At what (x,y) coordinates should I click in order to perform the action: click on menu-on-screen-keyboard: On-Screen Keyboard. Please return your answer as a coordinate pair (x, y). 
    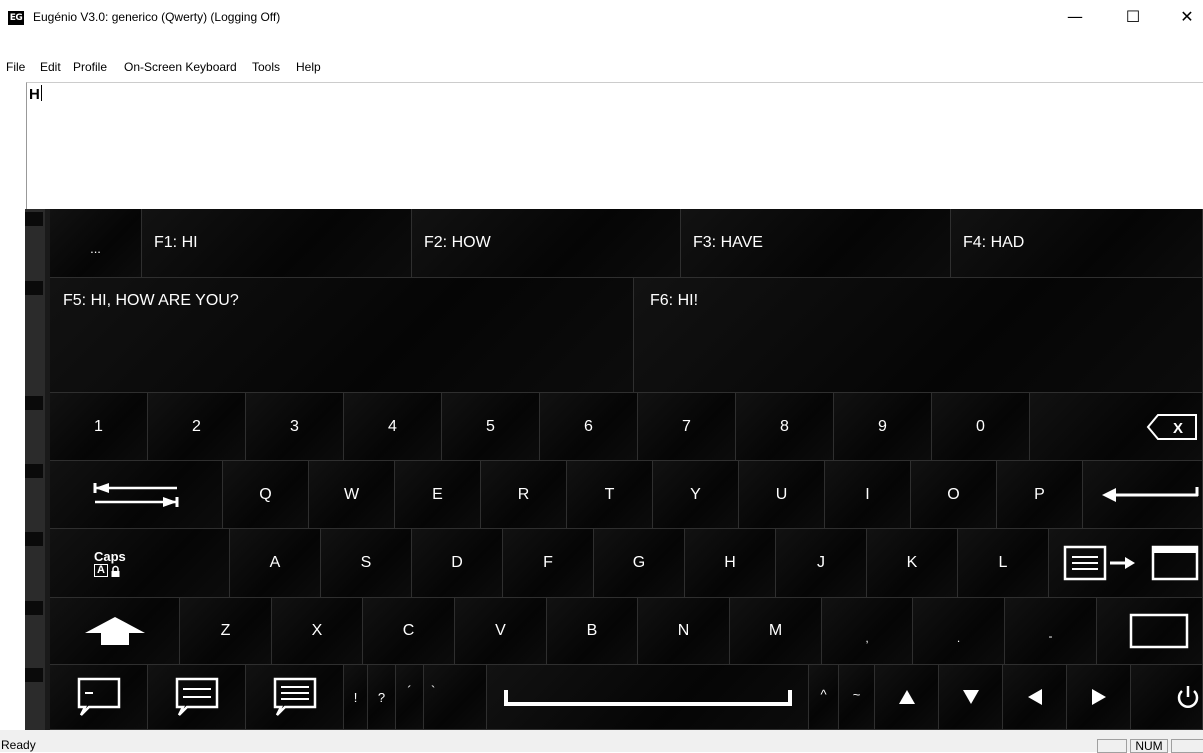
    Looking at the image, I should click on (180, 67).